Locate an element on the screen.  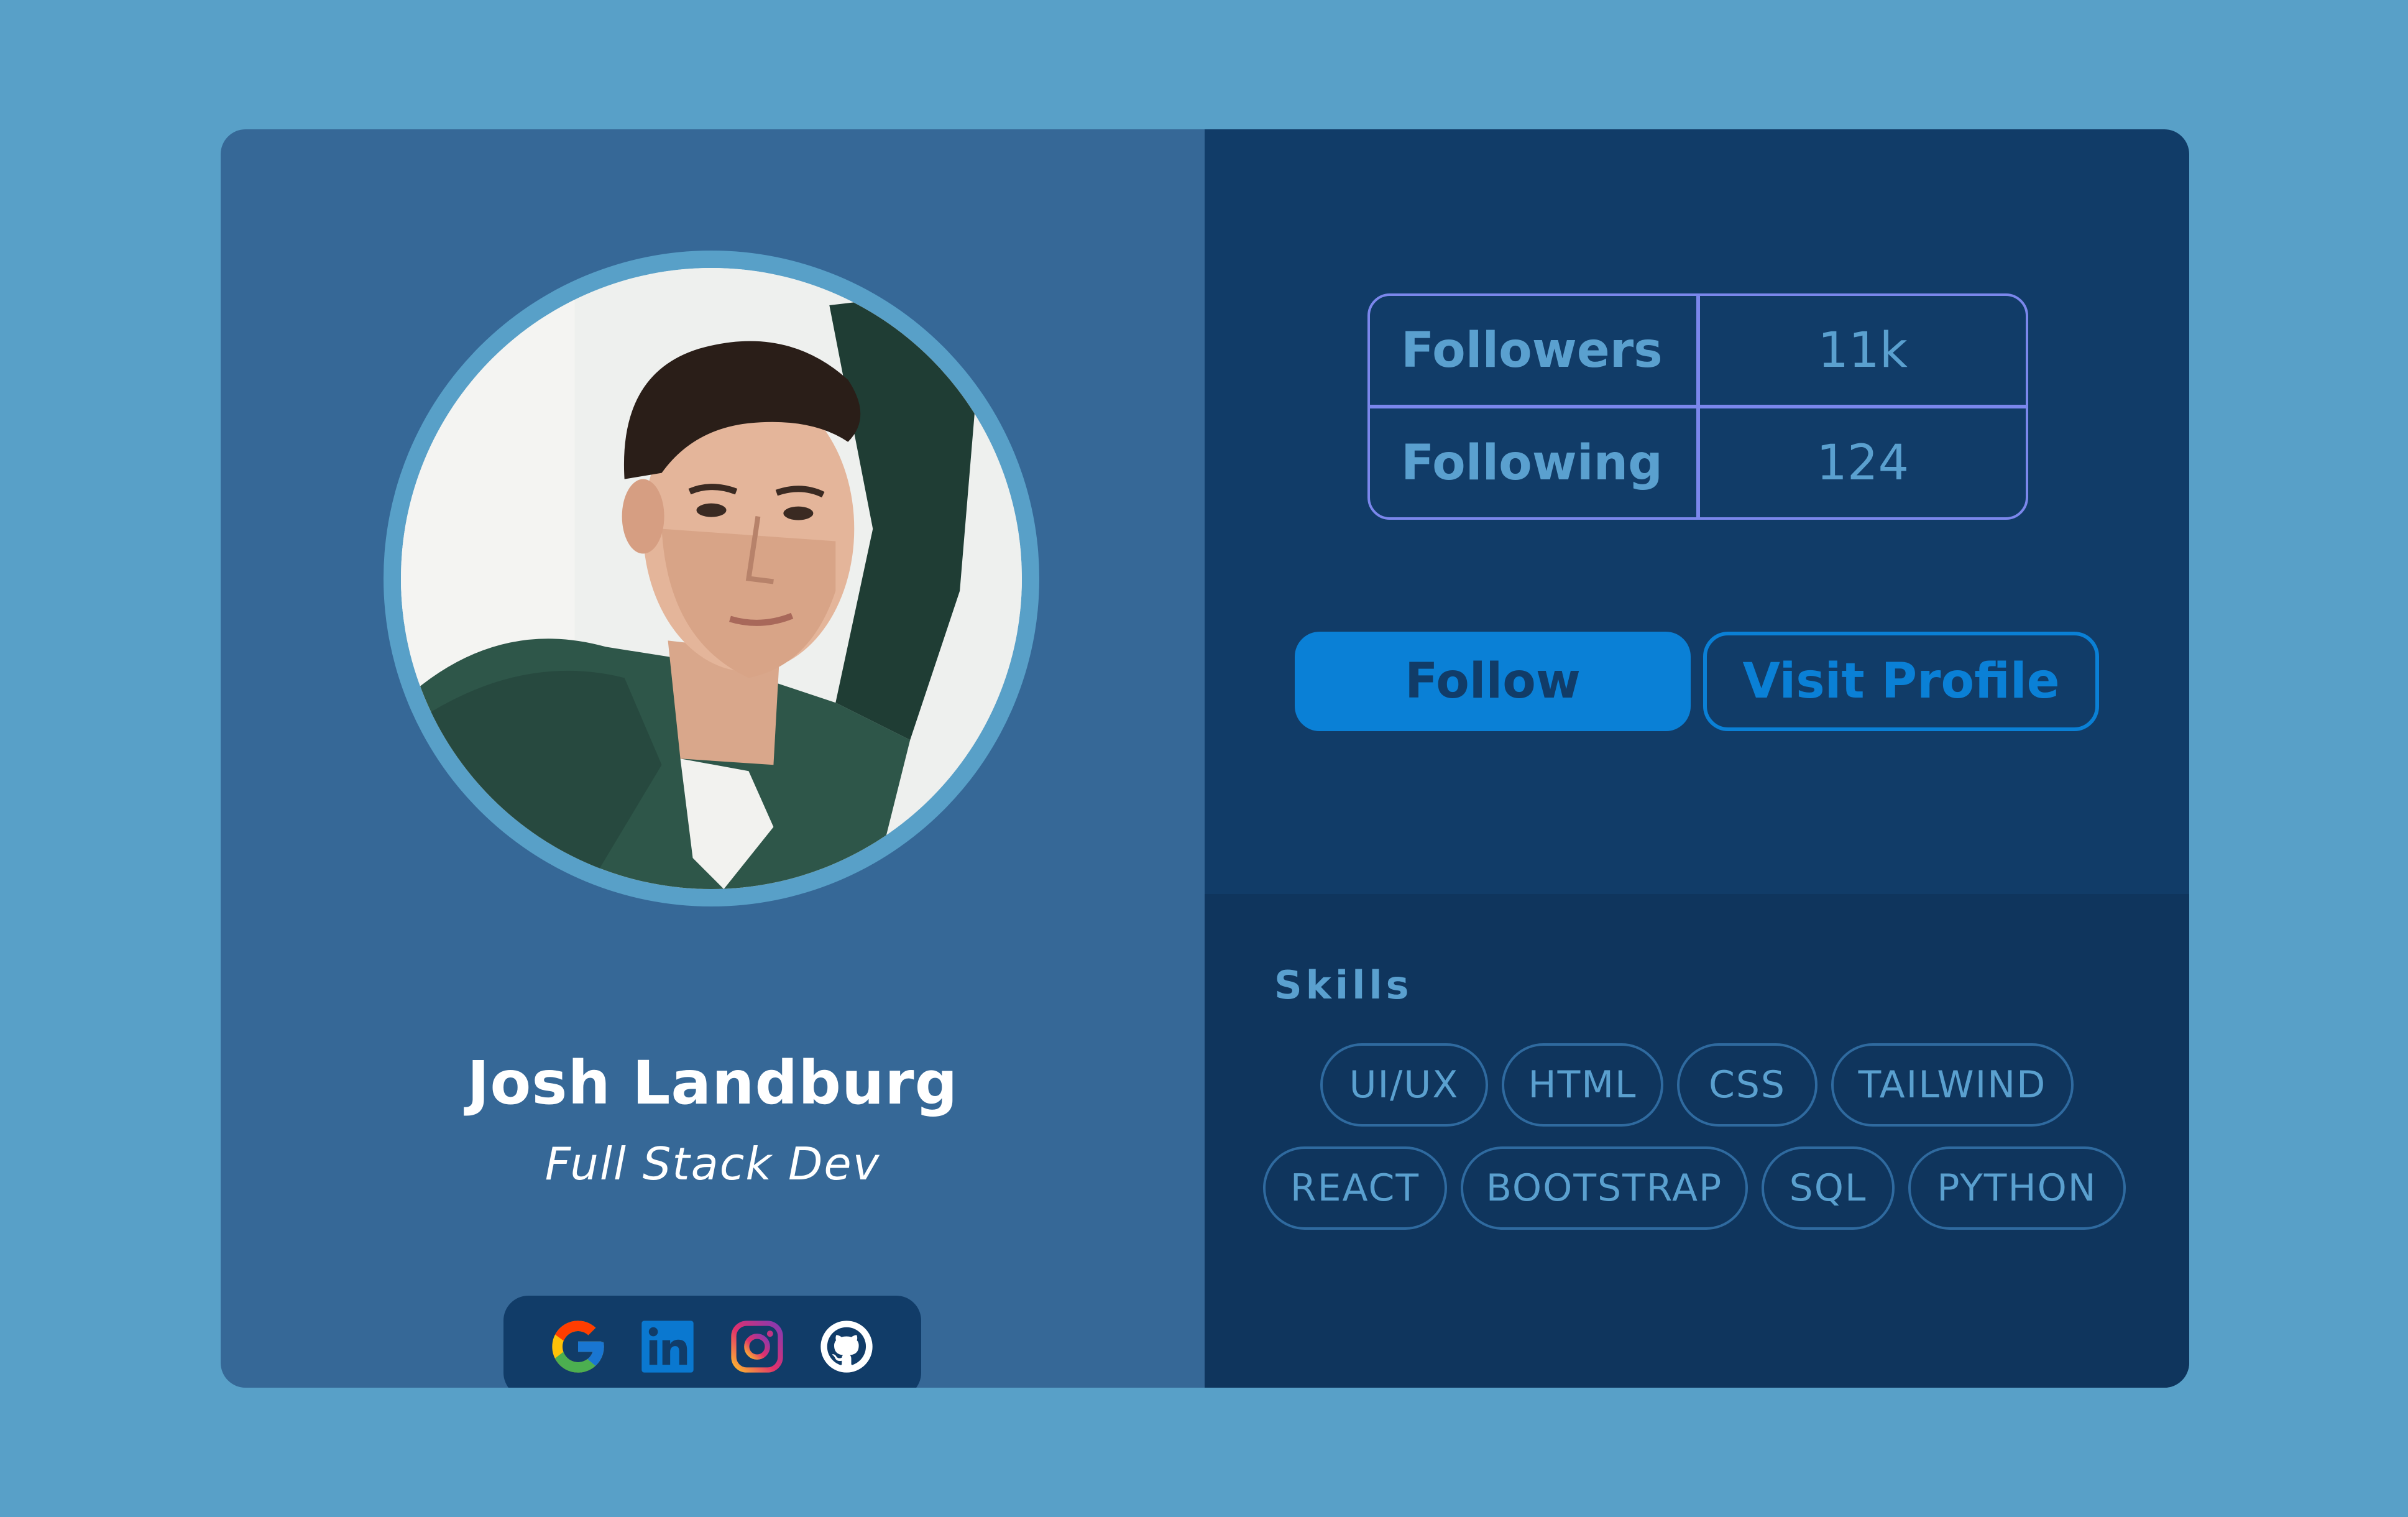
skill-tag: SQL is located at coordinates (1828, 1188).